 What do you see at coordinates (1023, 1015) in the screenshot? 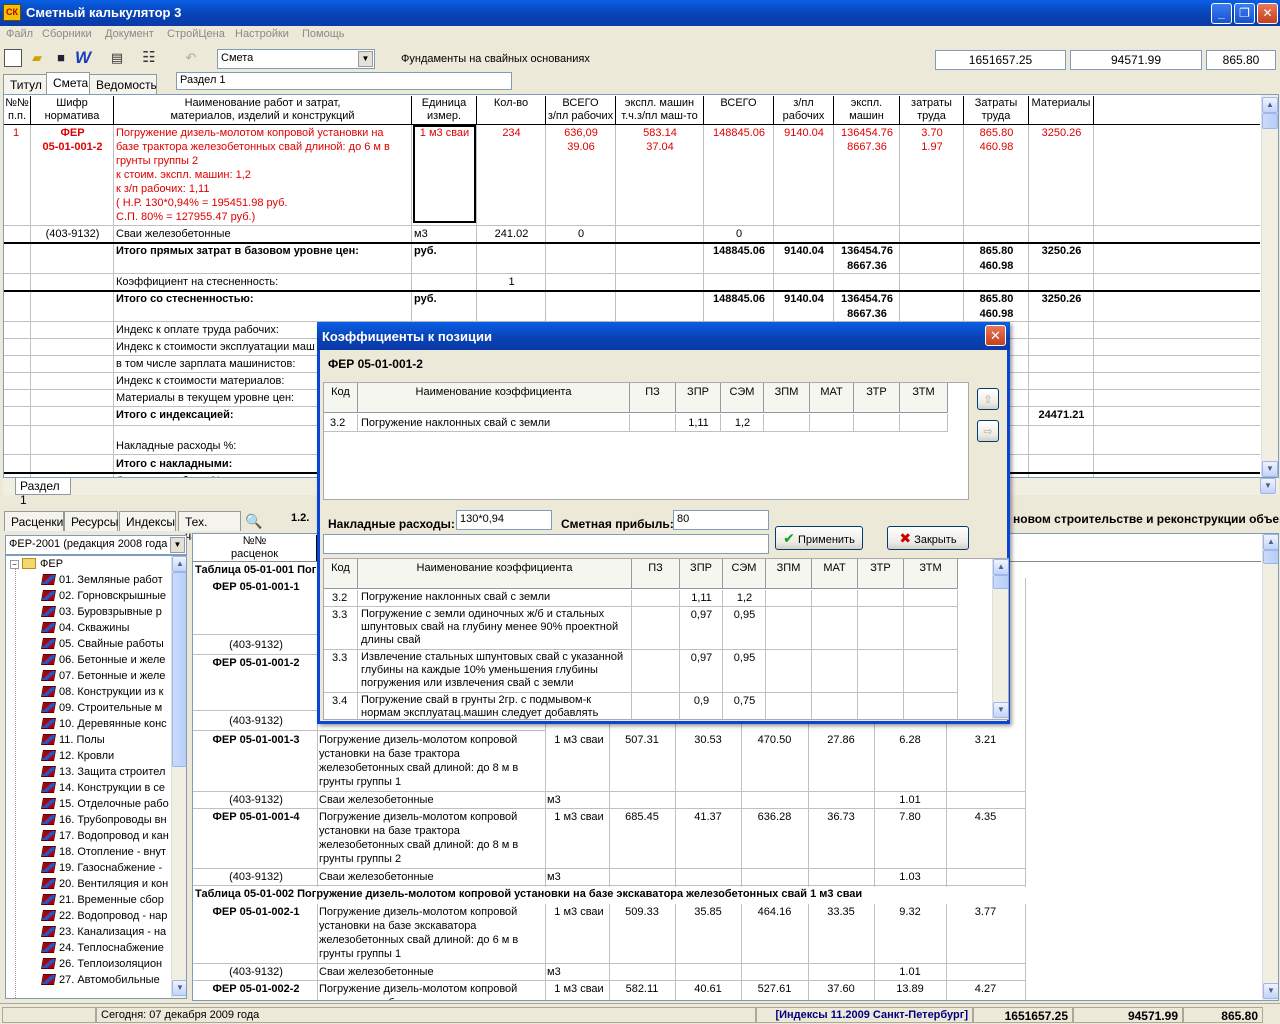
I see `status-total-cost: 1651657.25` at bounding box center [1023, 1015].